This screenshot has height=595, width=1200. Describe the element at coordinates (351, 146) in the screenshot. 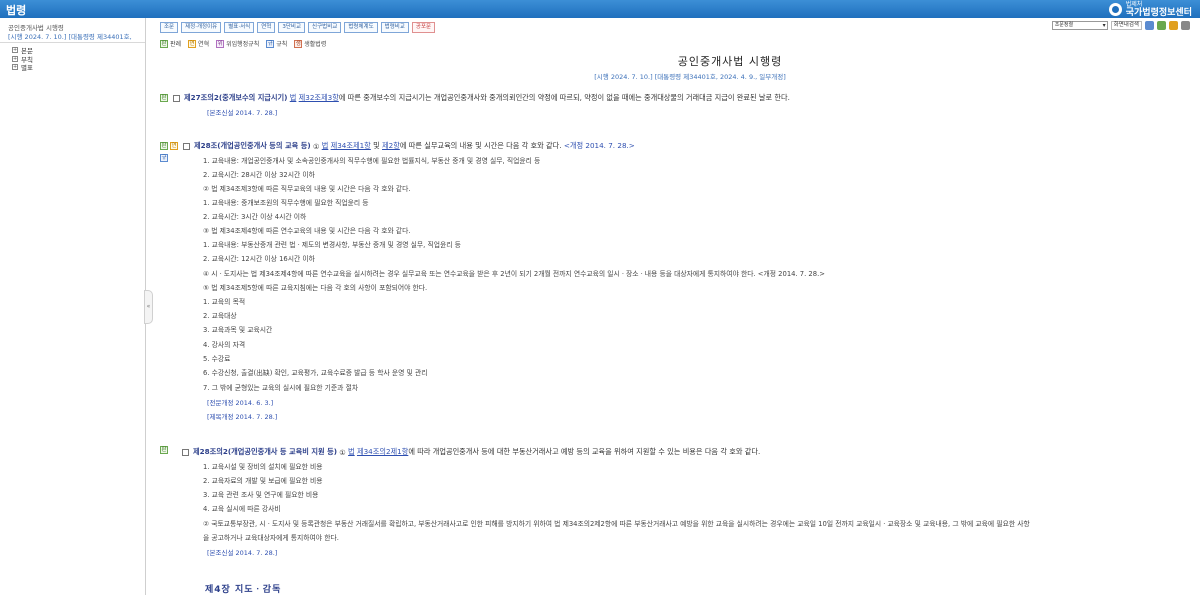

I see `article-link: 제34조제1항` at that location.